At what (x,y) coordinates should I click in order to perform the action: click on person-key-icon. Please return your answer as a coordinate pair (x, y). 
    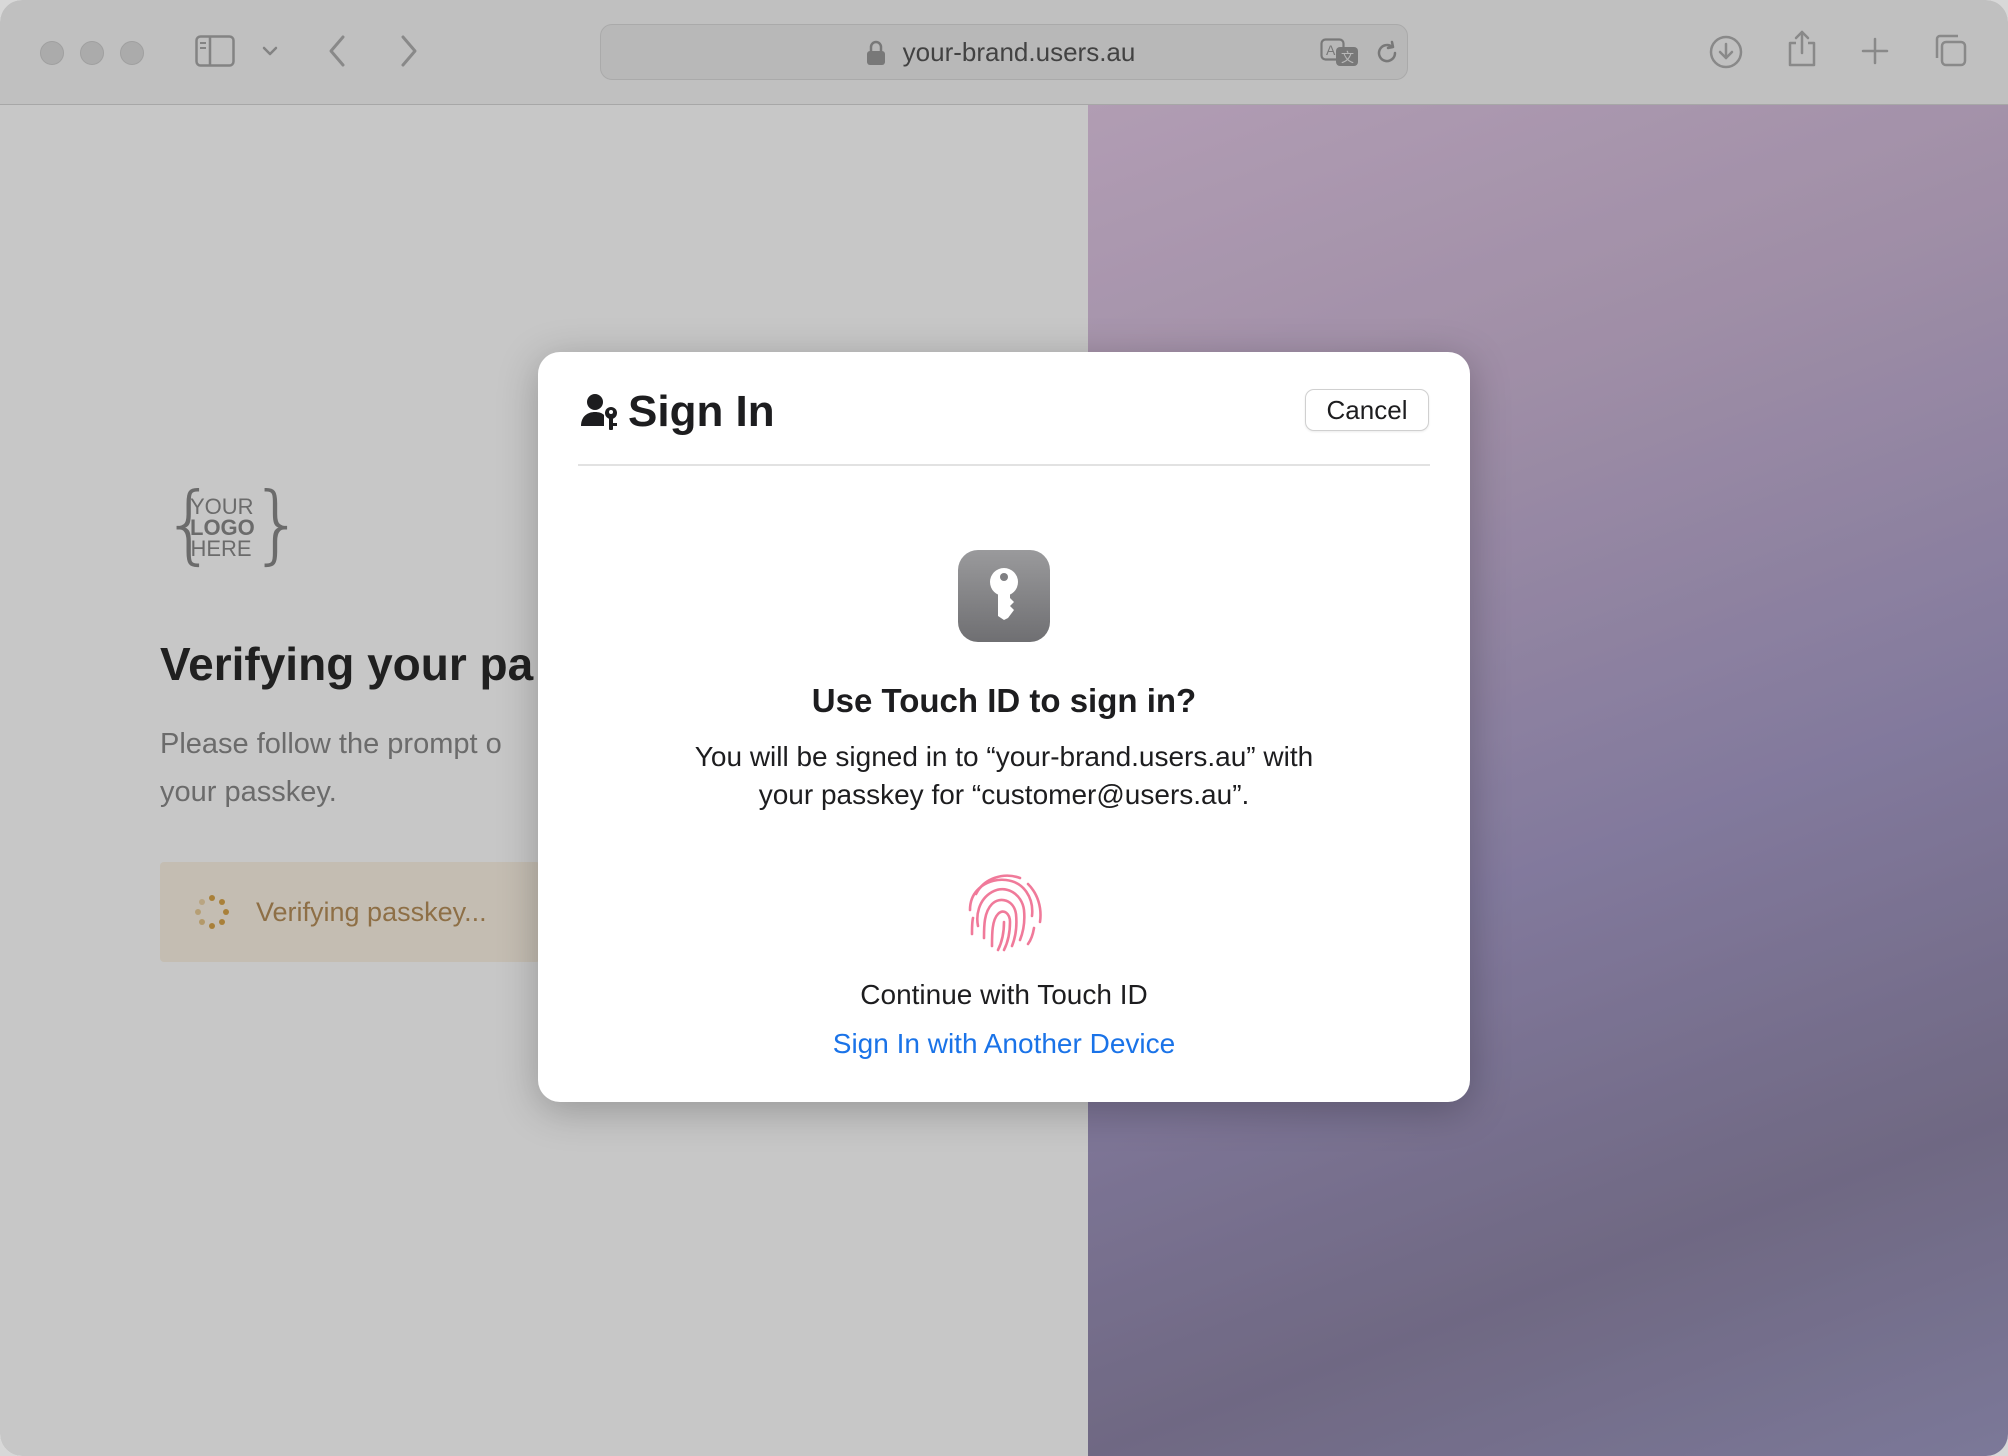
    Looking at the image, I should click on (600, 412).